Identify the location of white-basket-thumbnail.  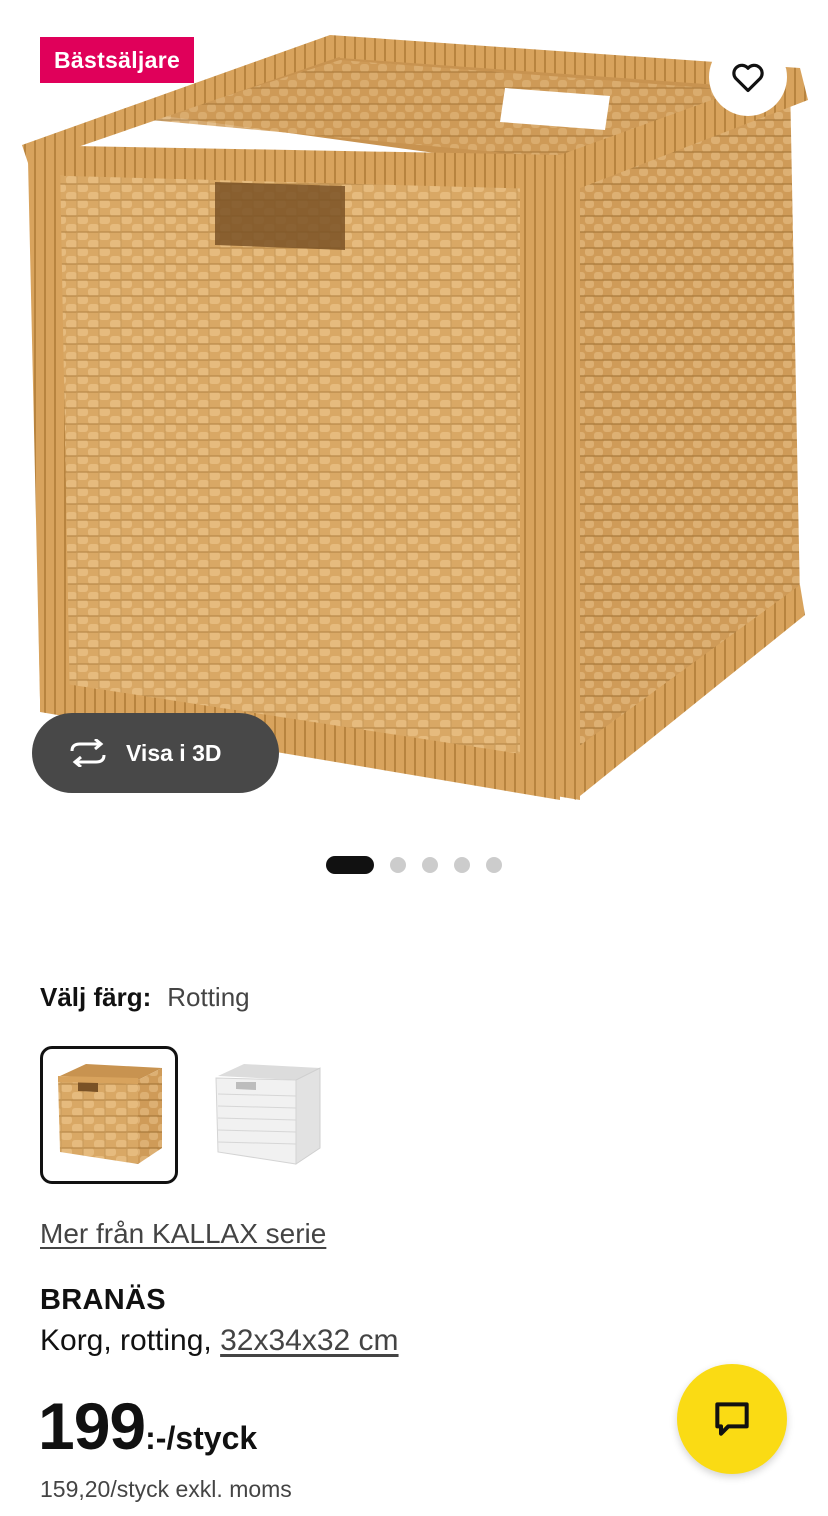
(268, 1114).